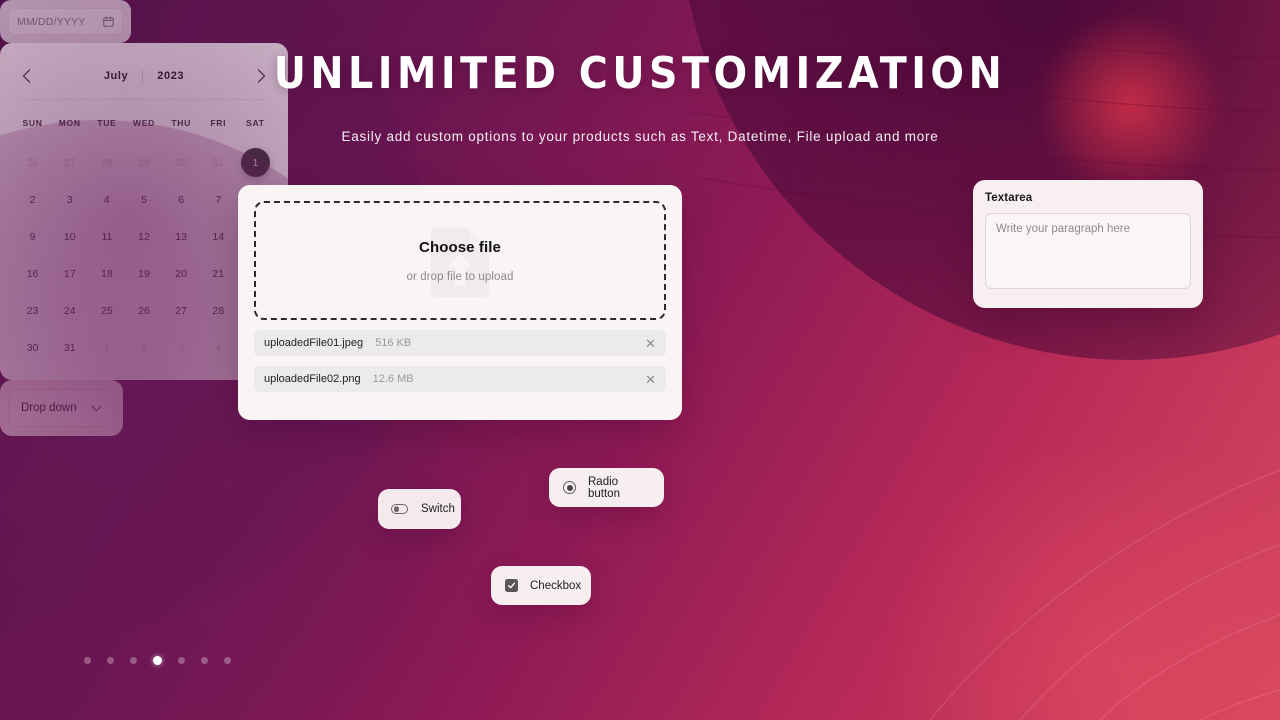 This screenshot has height=720, width=1280. Describe the element at coordinates (143, 162) in the screenshot. I see `calendar-day: 29` at that location.